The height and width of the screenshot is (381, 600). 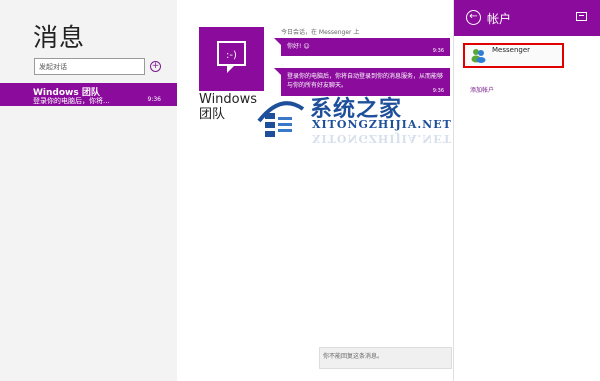 I want to click on flyout-header: ← 帐户, so click(x=527, y=18).